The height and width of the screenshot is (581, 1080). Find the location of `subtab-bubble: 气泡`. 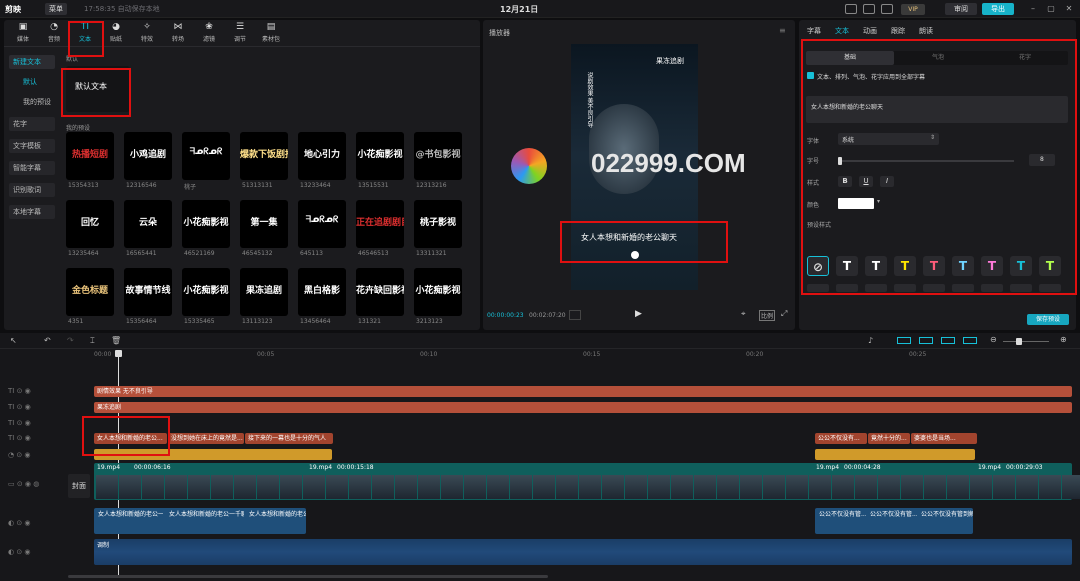

subtab-bubble: 气泡 is located at coordinates (938, 58).